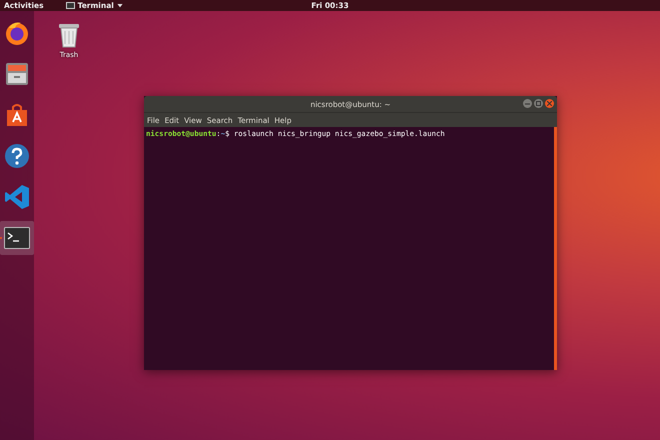 The height and width of the screenshot is (440, 660). I want to click on dock-item, so click(17, 238).